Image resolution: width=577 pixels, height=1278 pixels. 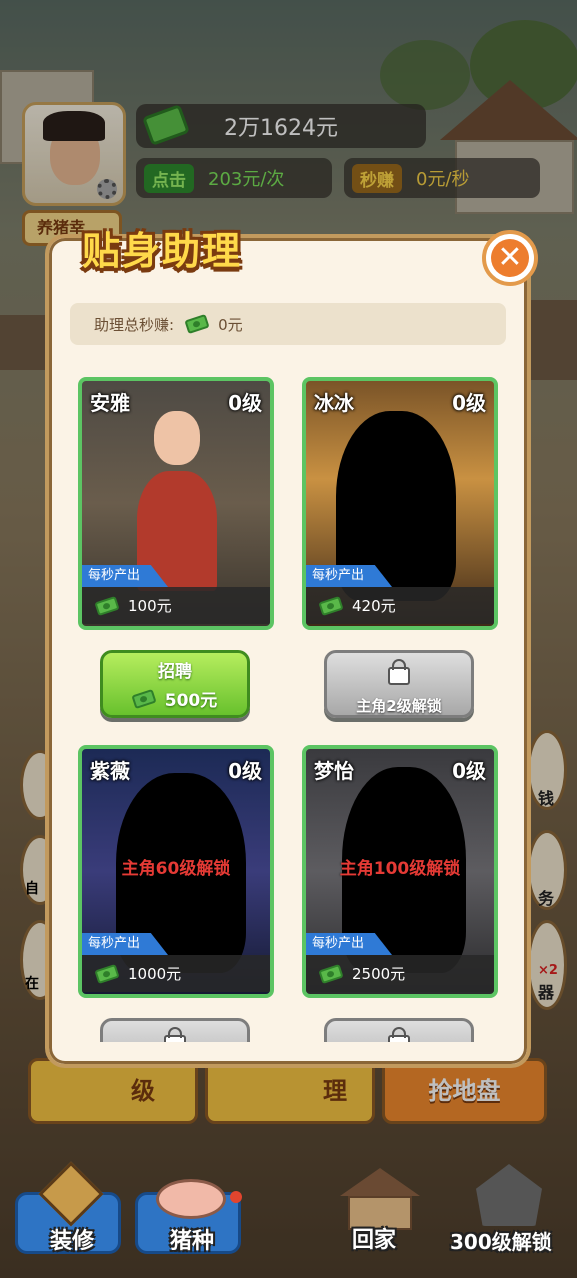 What do you see at coordinates (374, 1240) in the screenshot?
I see `nav-label: 回家` at bounding box center [374, 1240].